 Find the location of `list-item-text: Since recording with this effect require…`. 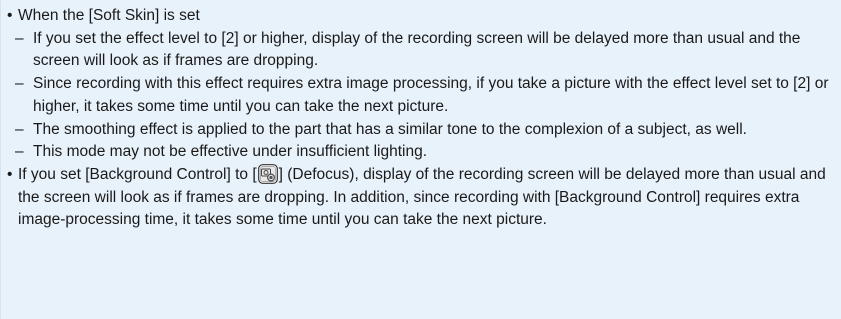

list-item-text: Since recording with this effect require… is located at coordinates (431, 95).